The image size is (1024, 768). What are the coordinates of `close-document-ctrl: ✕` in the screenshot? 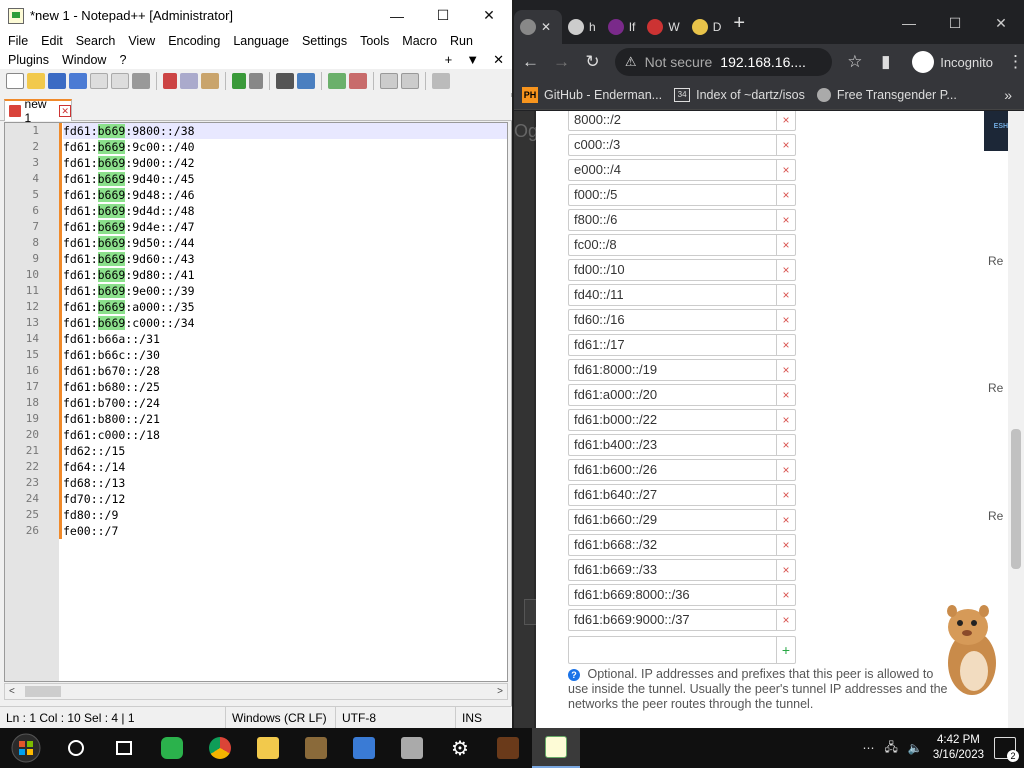 It's located at (498, 60).